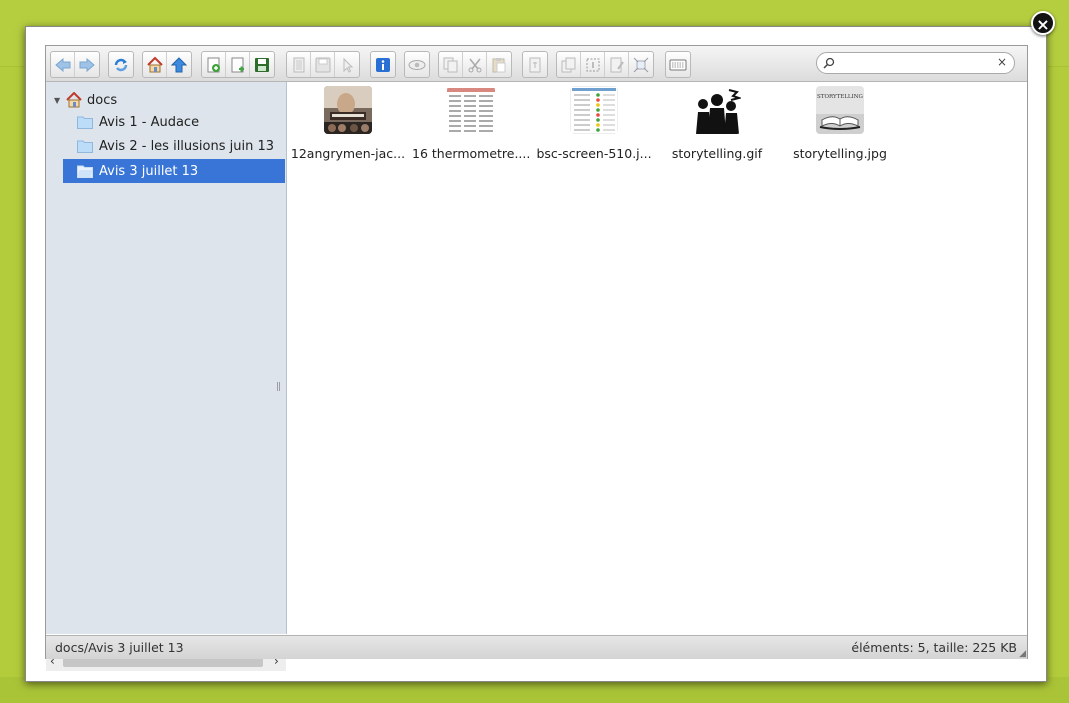 This screenshot has width=1069, height=703. Describe the element at coordinates (594, 110) in the screenshot. I see `thumbnail-scorecard` at that location.